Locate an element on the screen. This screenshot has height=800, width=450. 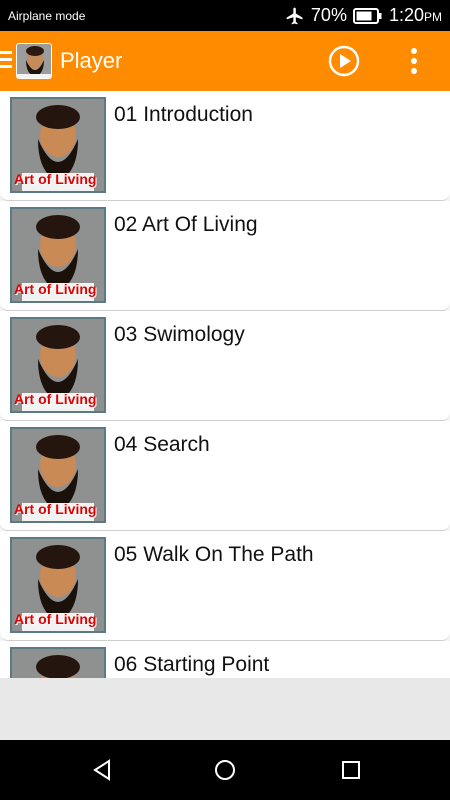
track-row: Art of Living 01 Introduction is located at coordinates (225, 146).